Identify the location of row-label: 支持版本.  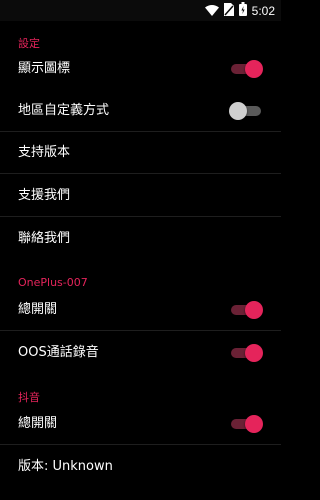
(44, 152).